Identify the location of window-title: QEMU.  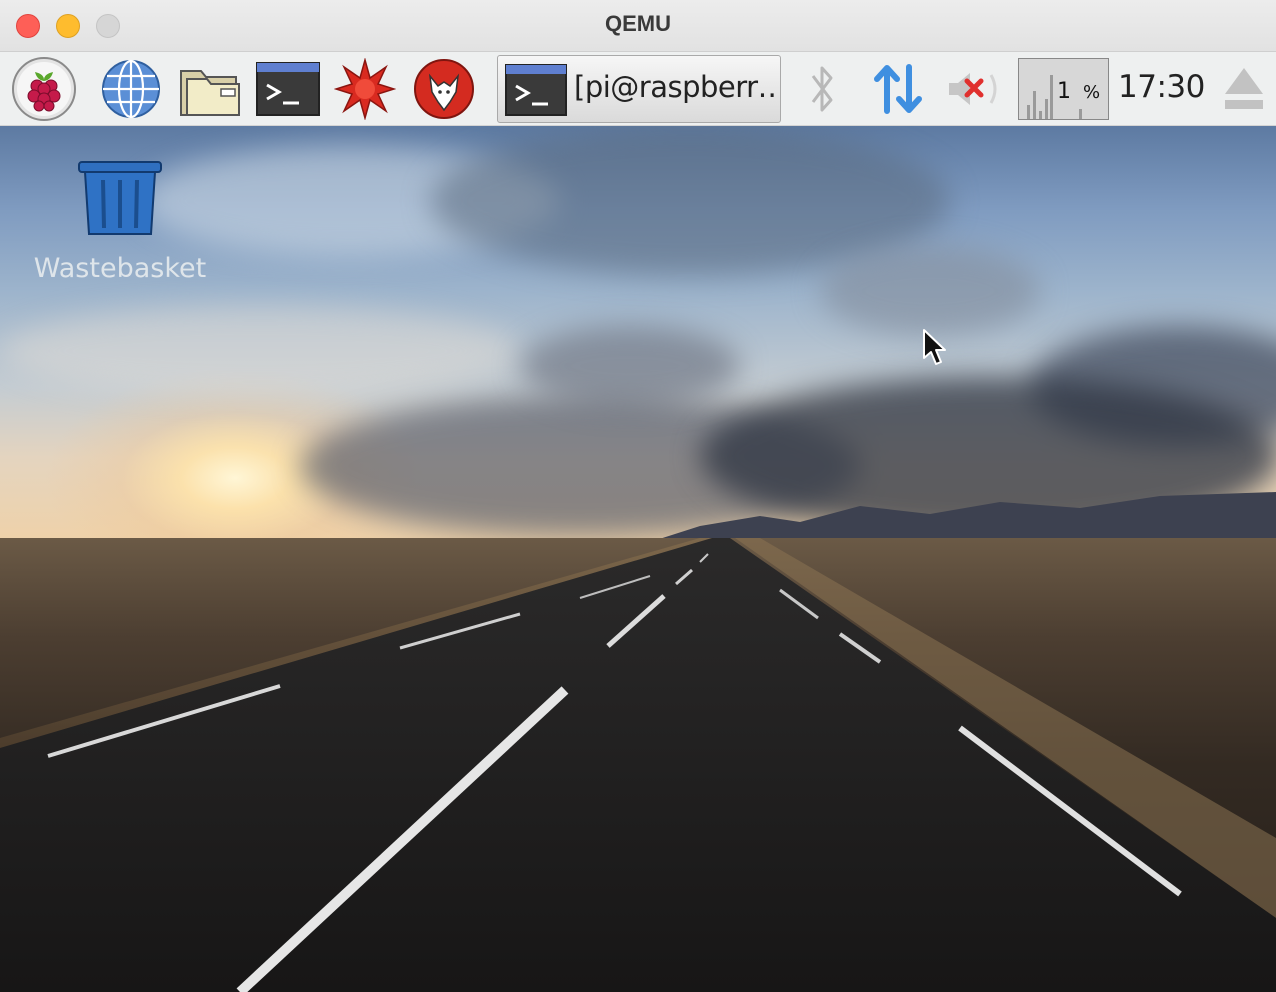
(638, 23).